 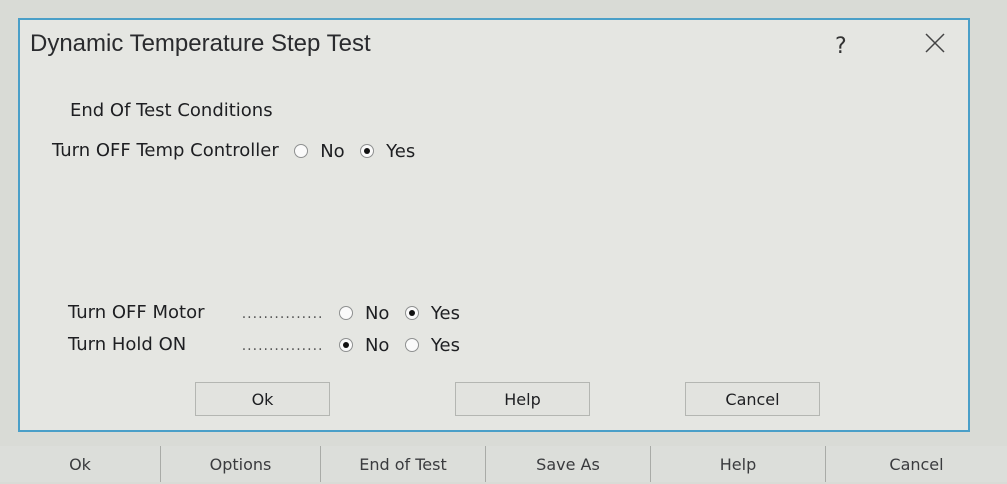 What do you see at coordinates (301, 151) in the screenshot?
I see `temp-controller-no-radio` at bounding box center [301, 151].